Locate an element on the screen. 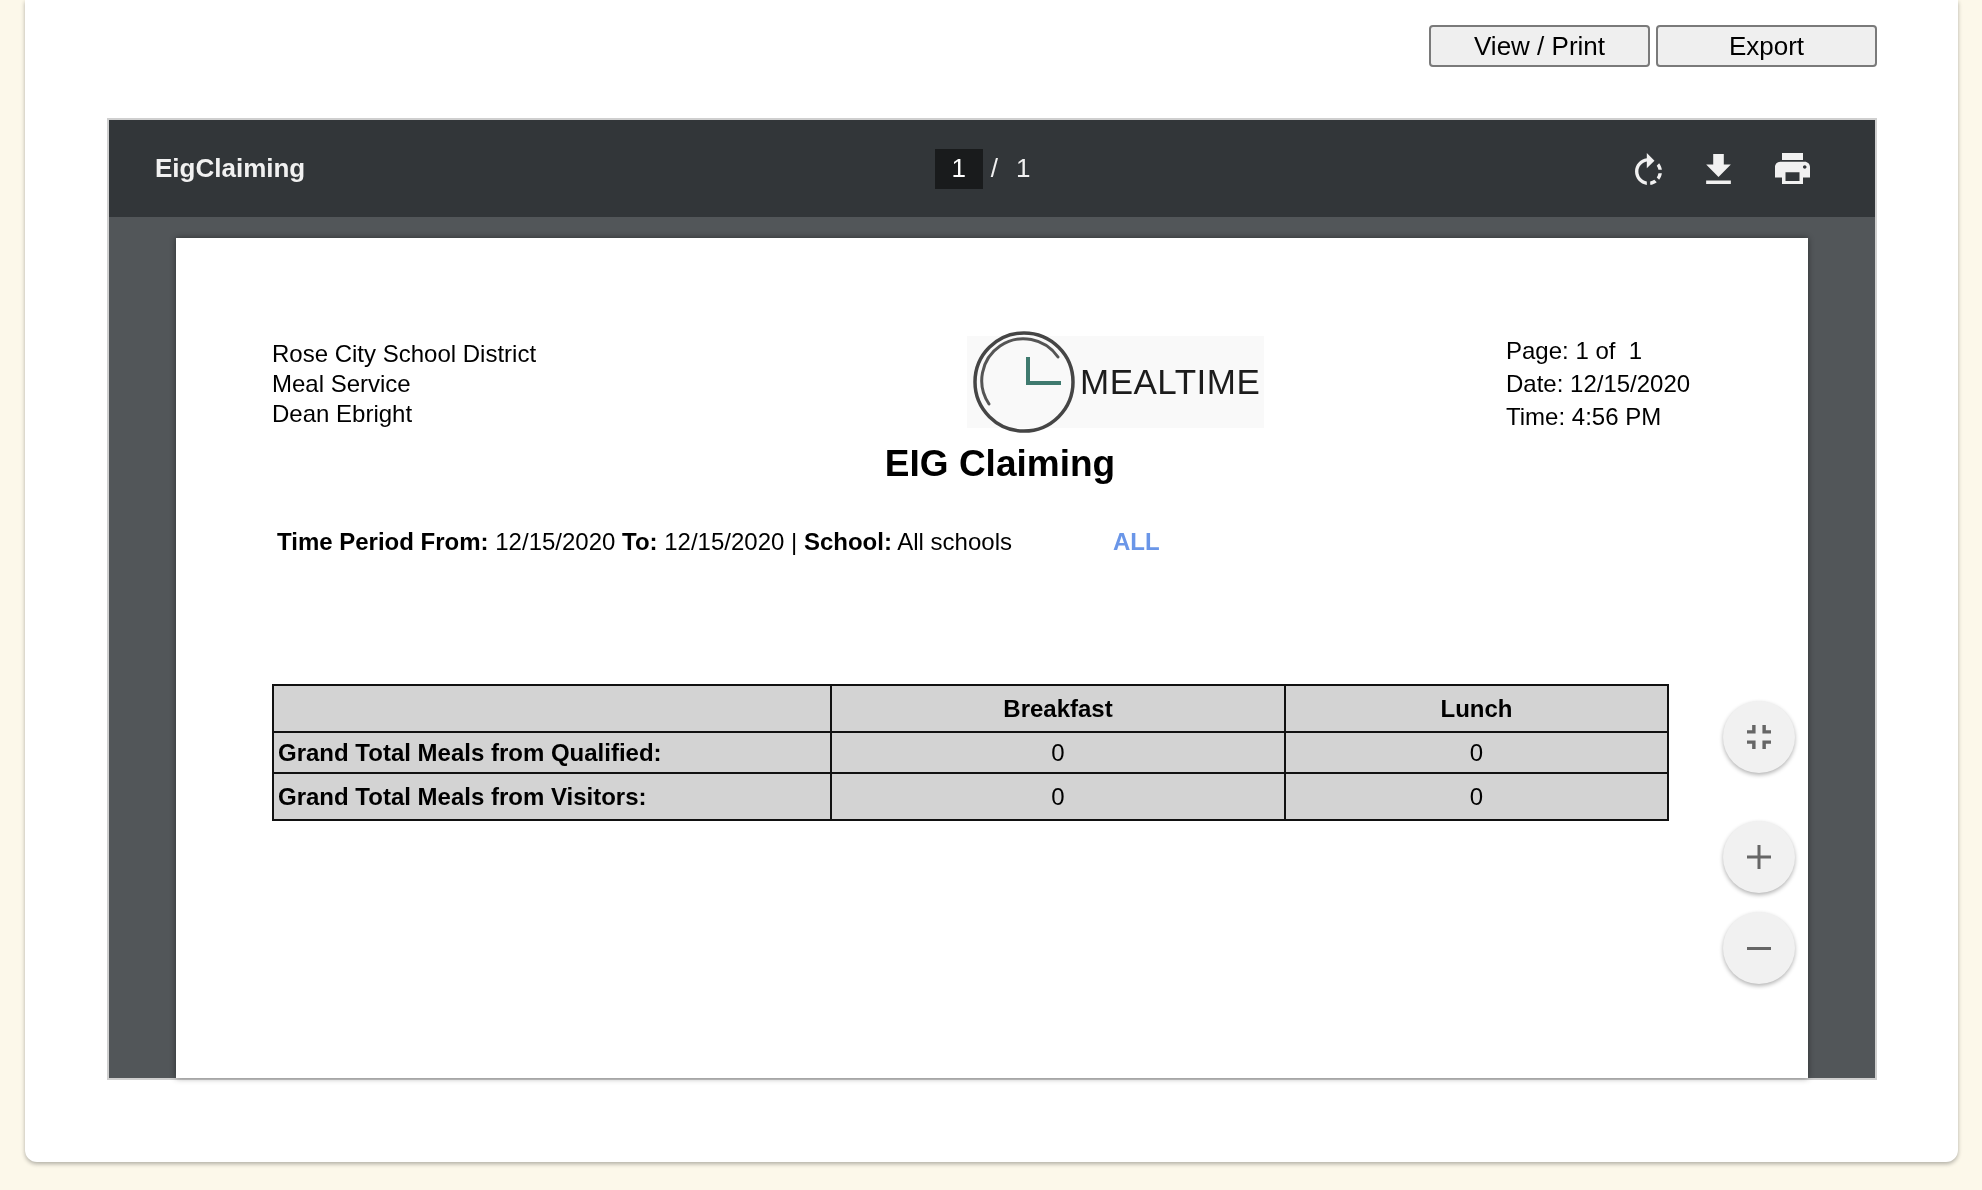 The width and height of the screenshot is (1982, 1190). row-label-cell: Grand Total Meals from Visitors: is located at coordinates (552, 796).